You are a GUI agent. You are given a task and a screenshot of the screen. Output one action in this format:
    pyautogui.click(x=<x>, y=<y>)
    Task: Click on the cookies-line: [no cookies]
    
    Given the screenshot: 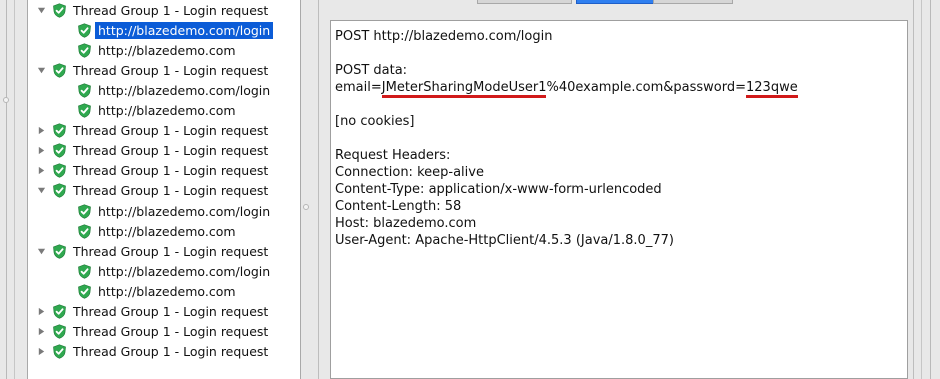 What is the action you would take?
    pyautogui.click(x=375, y=121)
    